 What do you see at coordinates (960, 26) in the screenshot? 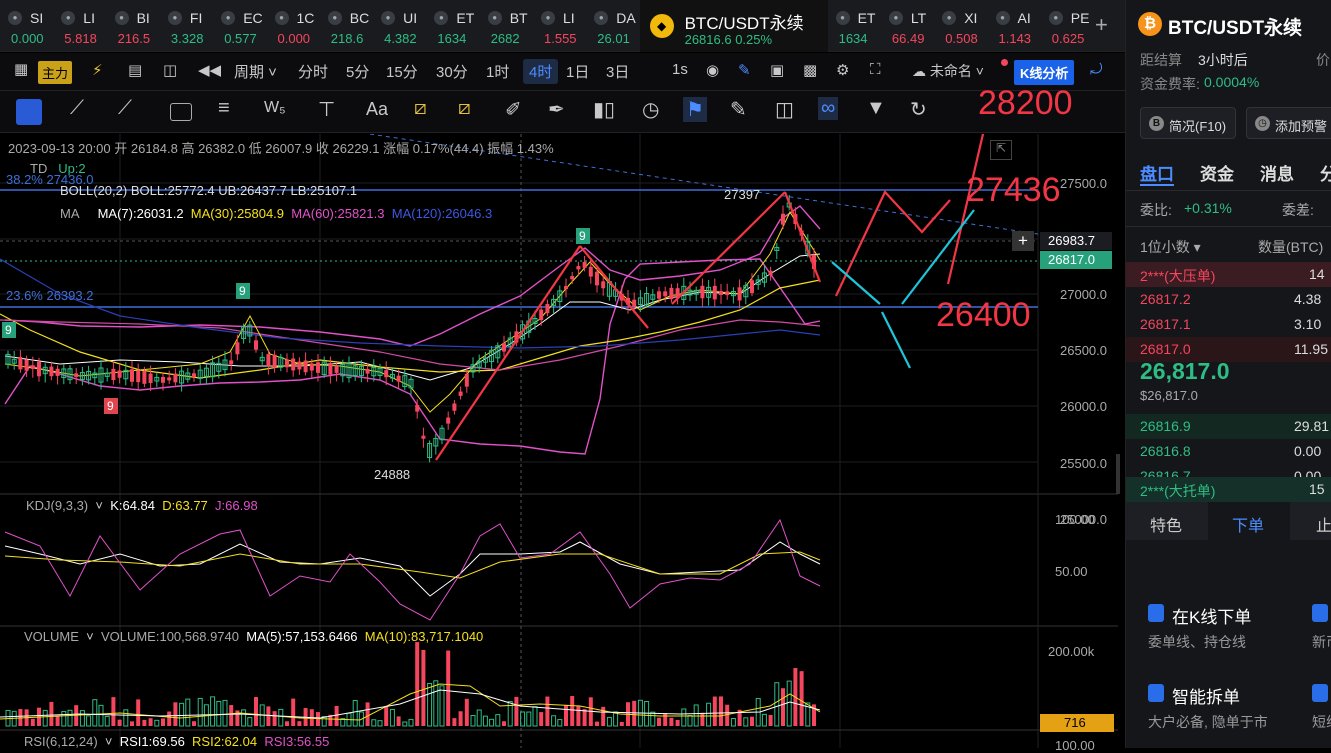
I see `symbol-tab: ● XI 0.508` at bounding box center [960, 26].